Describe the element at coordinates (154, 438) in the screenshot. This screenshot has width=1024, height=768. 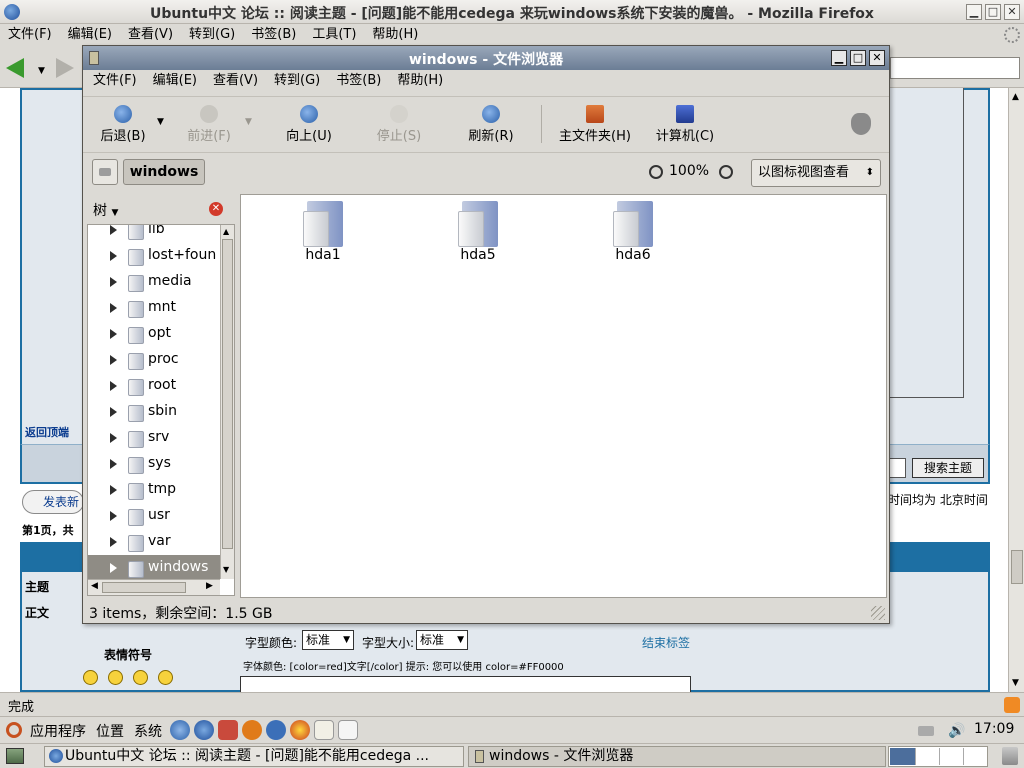
I see `tree-item-srv: srv` at that location.